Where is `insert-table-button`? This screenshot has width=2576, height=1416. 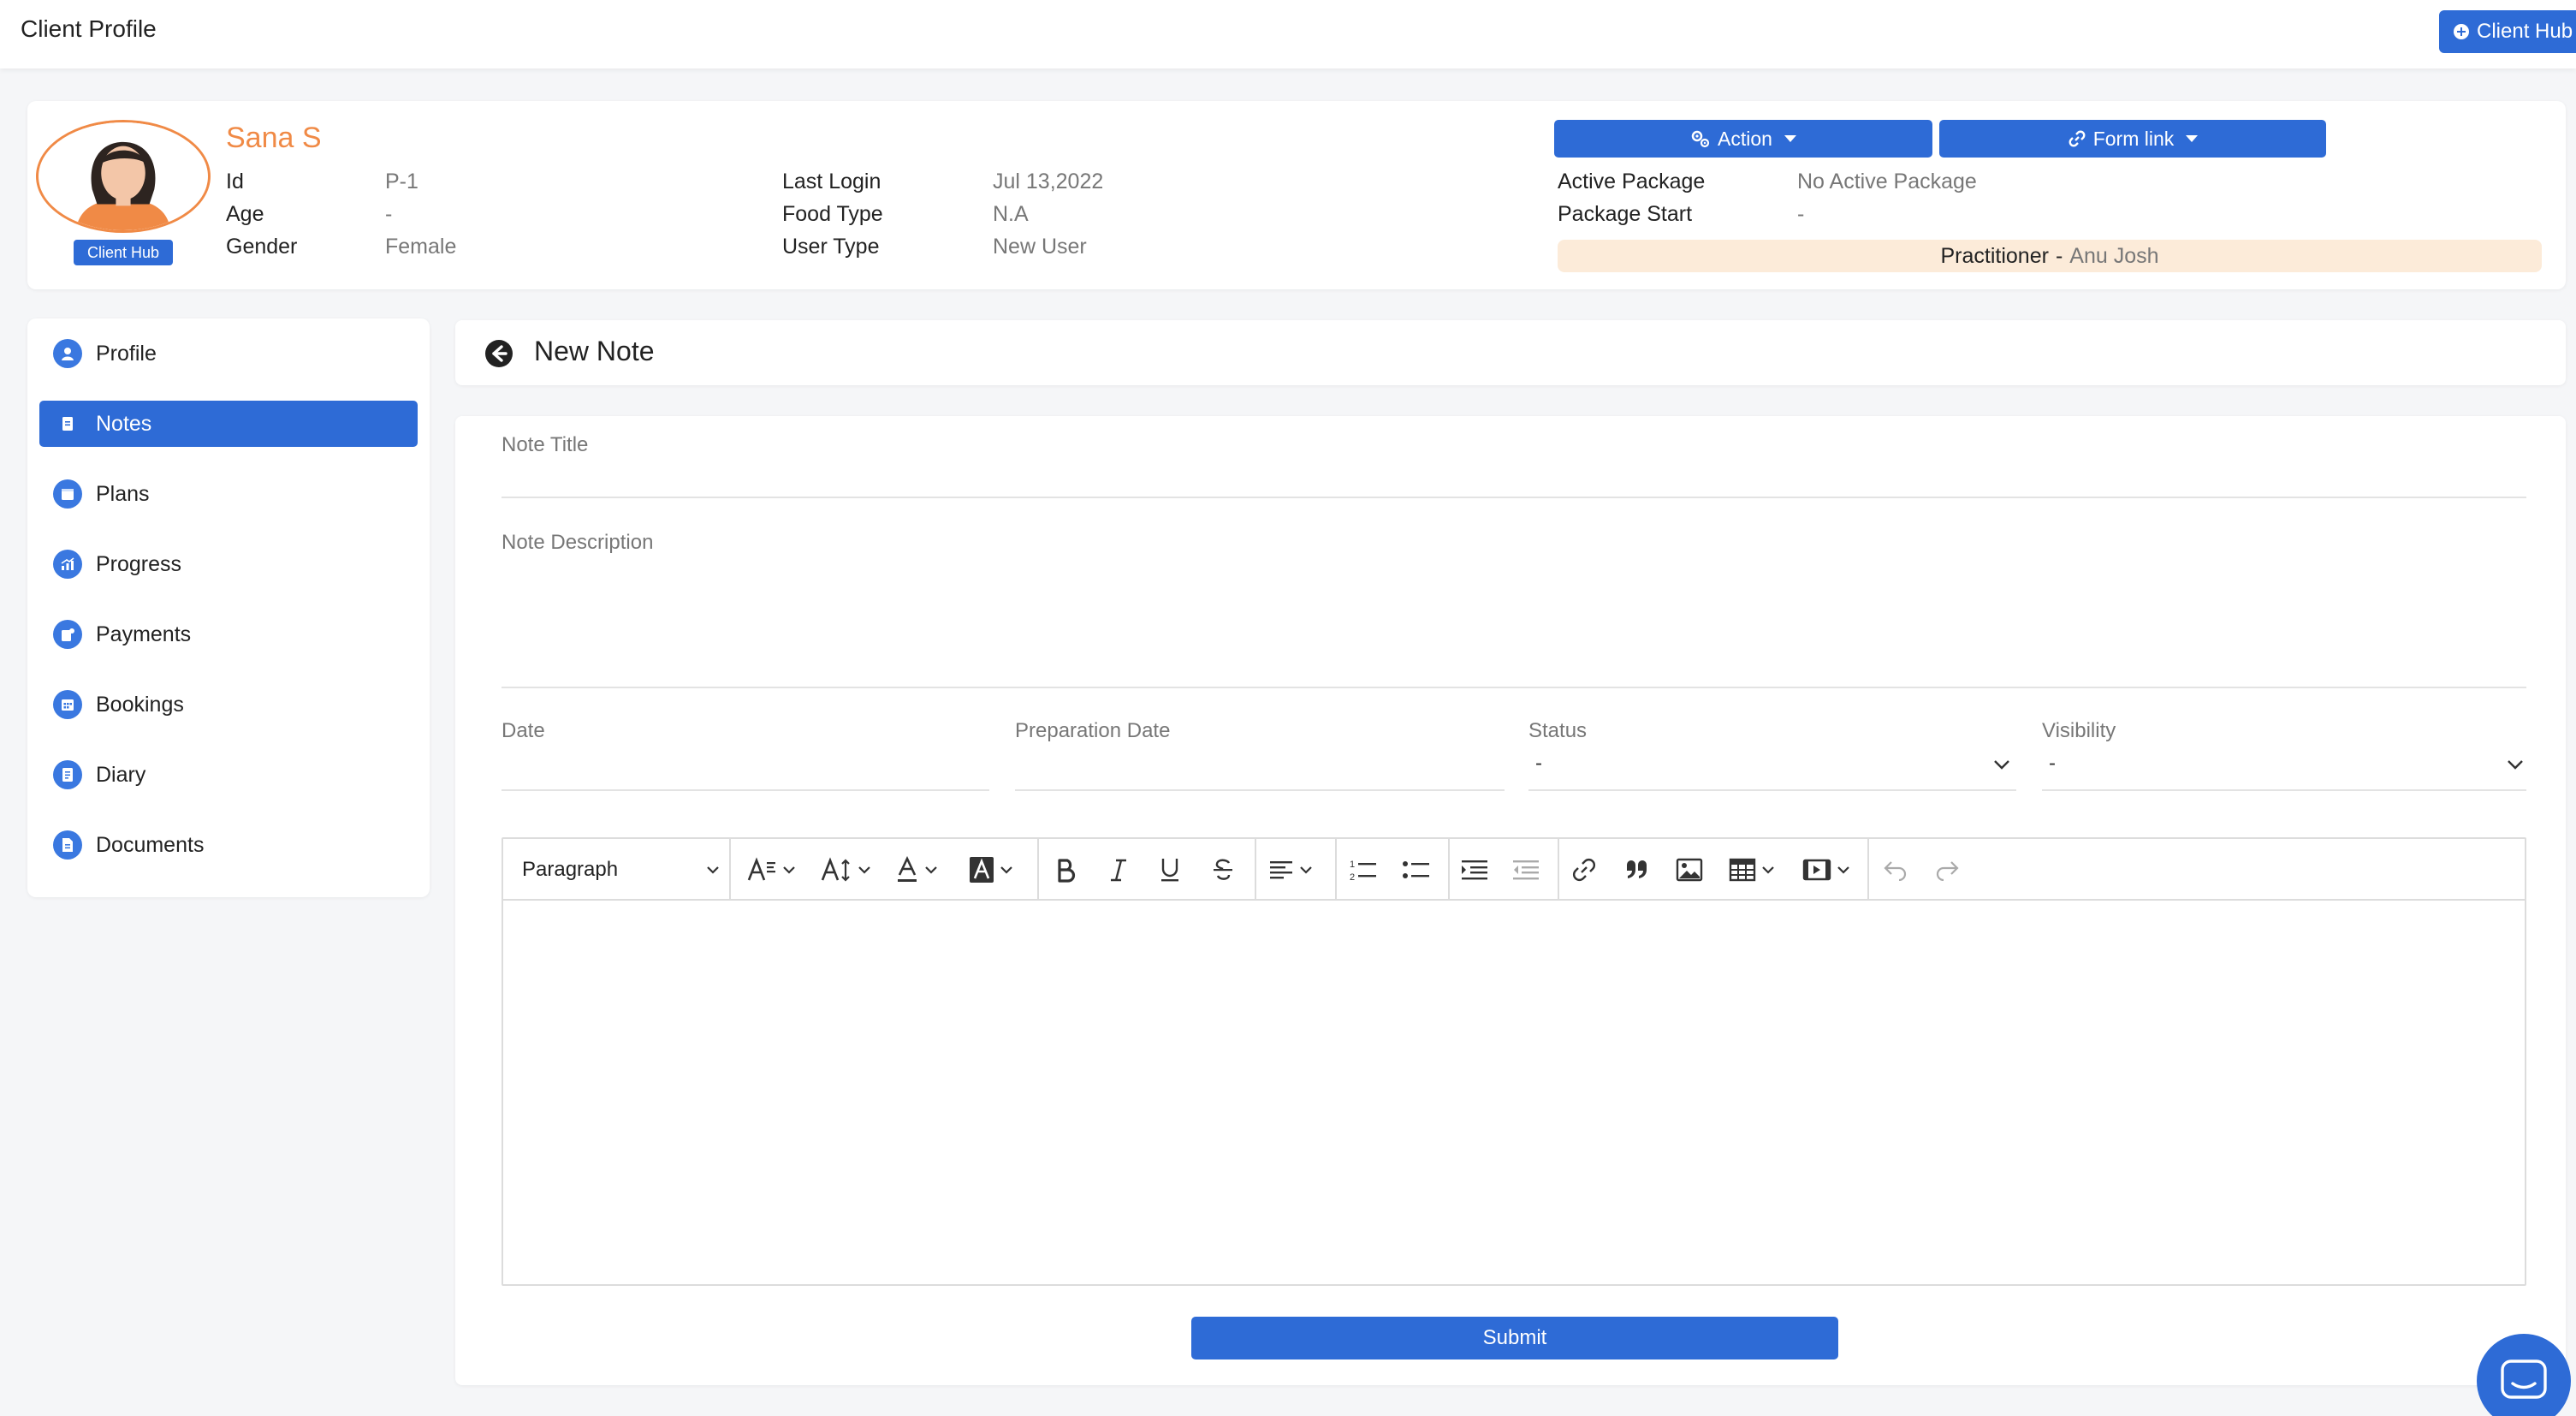 insert-table-button is located at coordinates (1752, 870).